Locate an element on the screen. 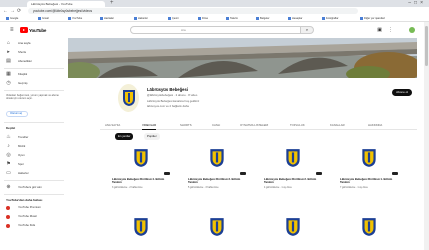 This screenshot has width=429, height=250. bookmark-item: Haberler is located at coordinates (141, 18).